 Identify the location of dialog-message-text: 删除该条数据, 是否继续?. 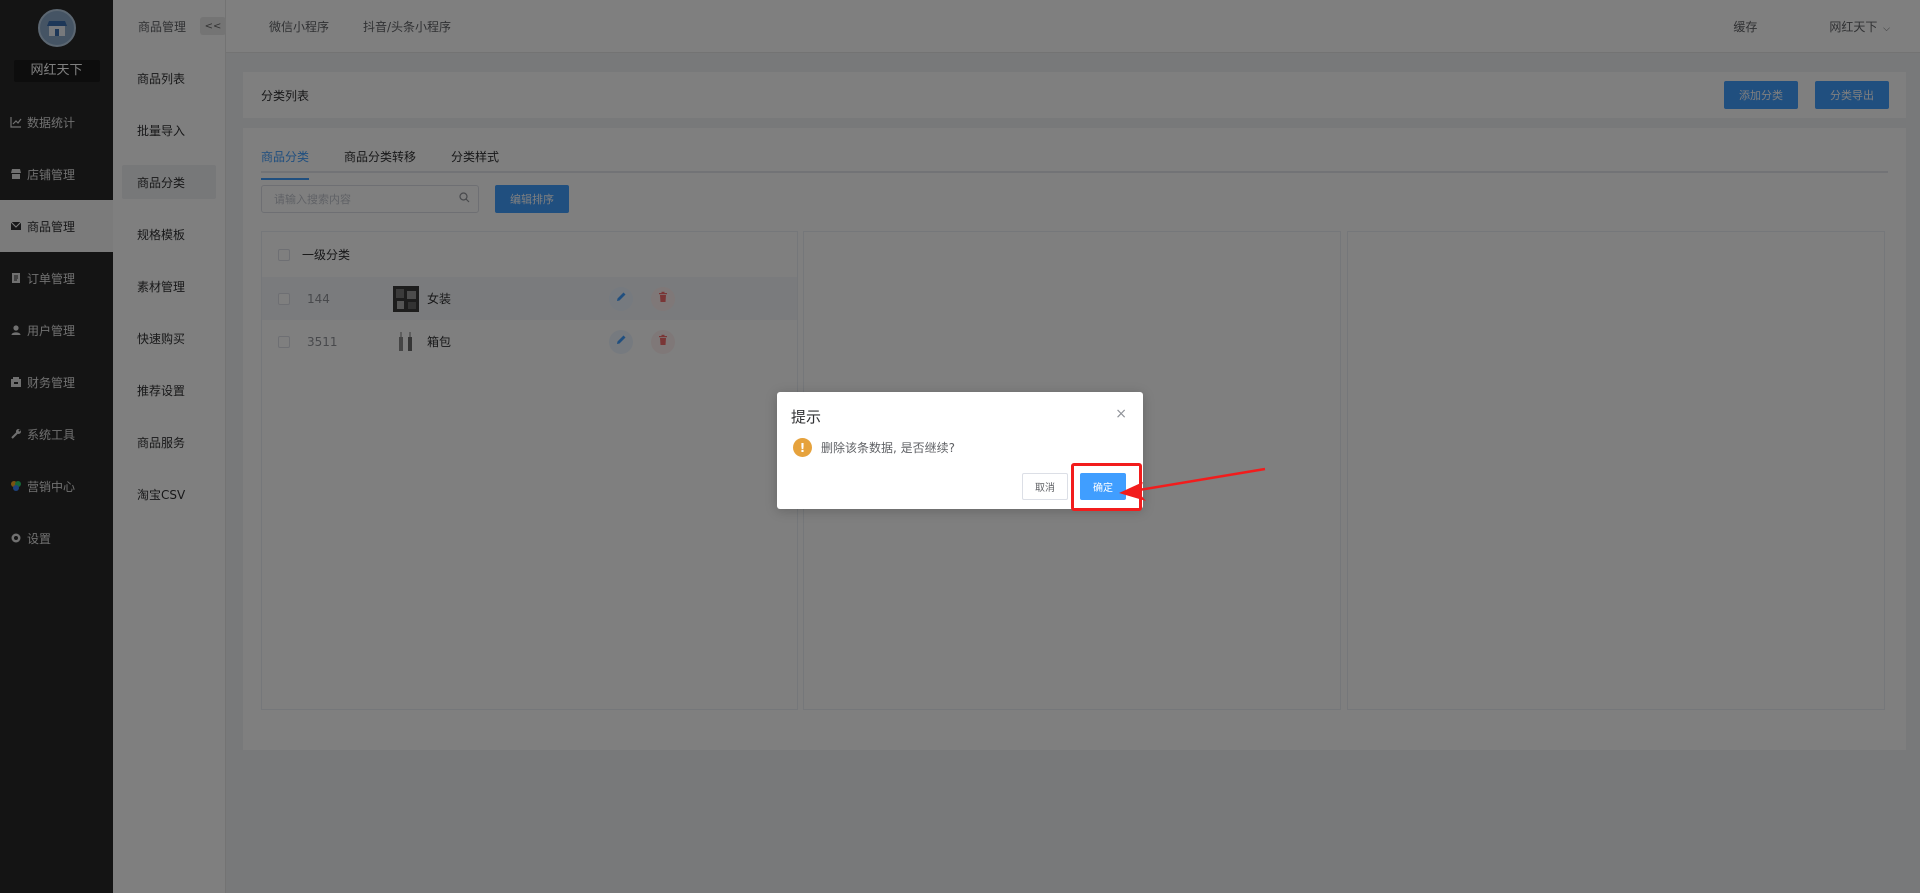
(888, 448).